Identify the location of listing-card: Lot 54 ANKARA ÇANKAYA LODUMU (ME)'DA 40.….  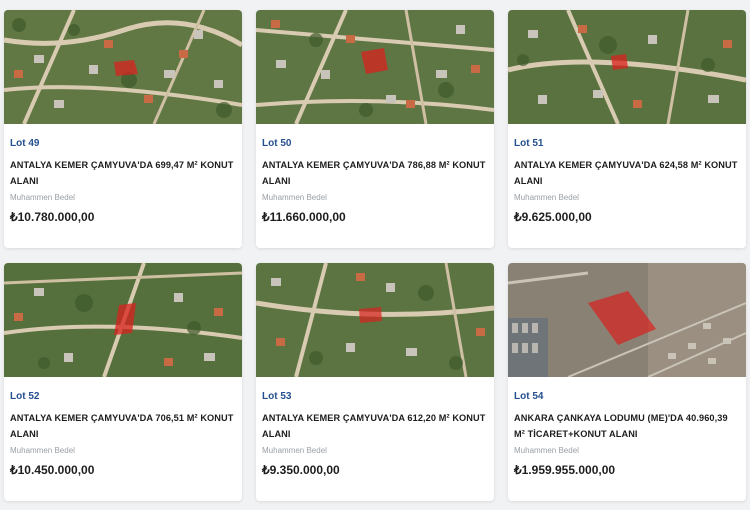
(627, 382).